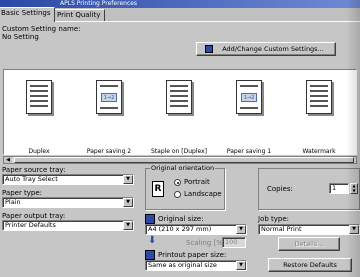 The width and height of the screenshot is (360, 277). I want to click on paper-source-select: Auto Tray Select ▼, so click(68, 179).